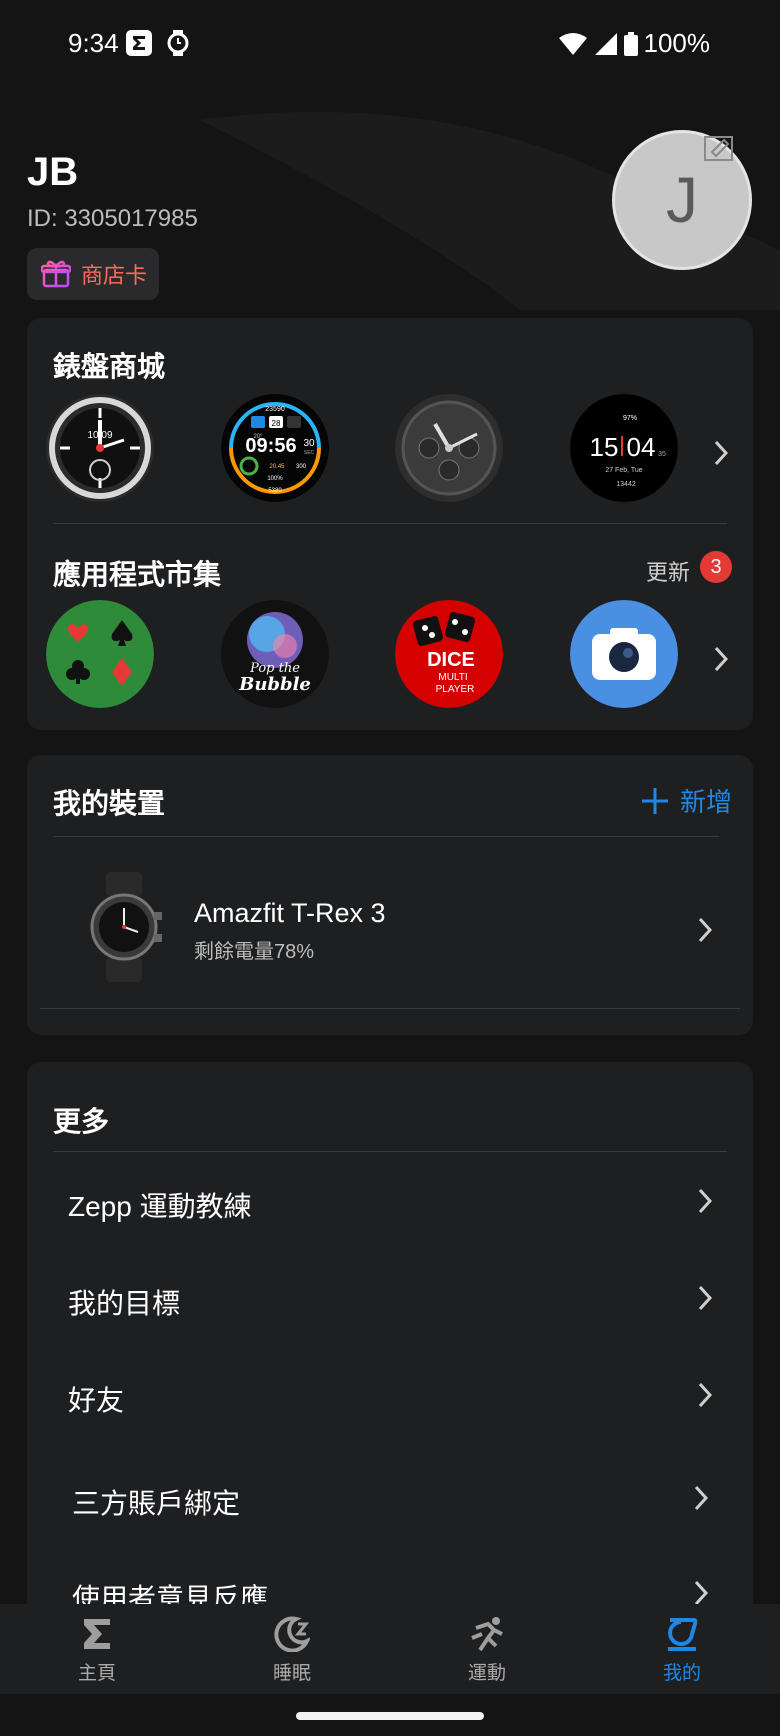  Describe the element at coordinates (630, 43) in the screenshot. I see `battery-icon` at that location.